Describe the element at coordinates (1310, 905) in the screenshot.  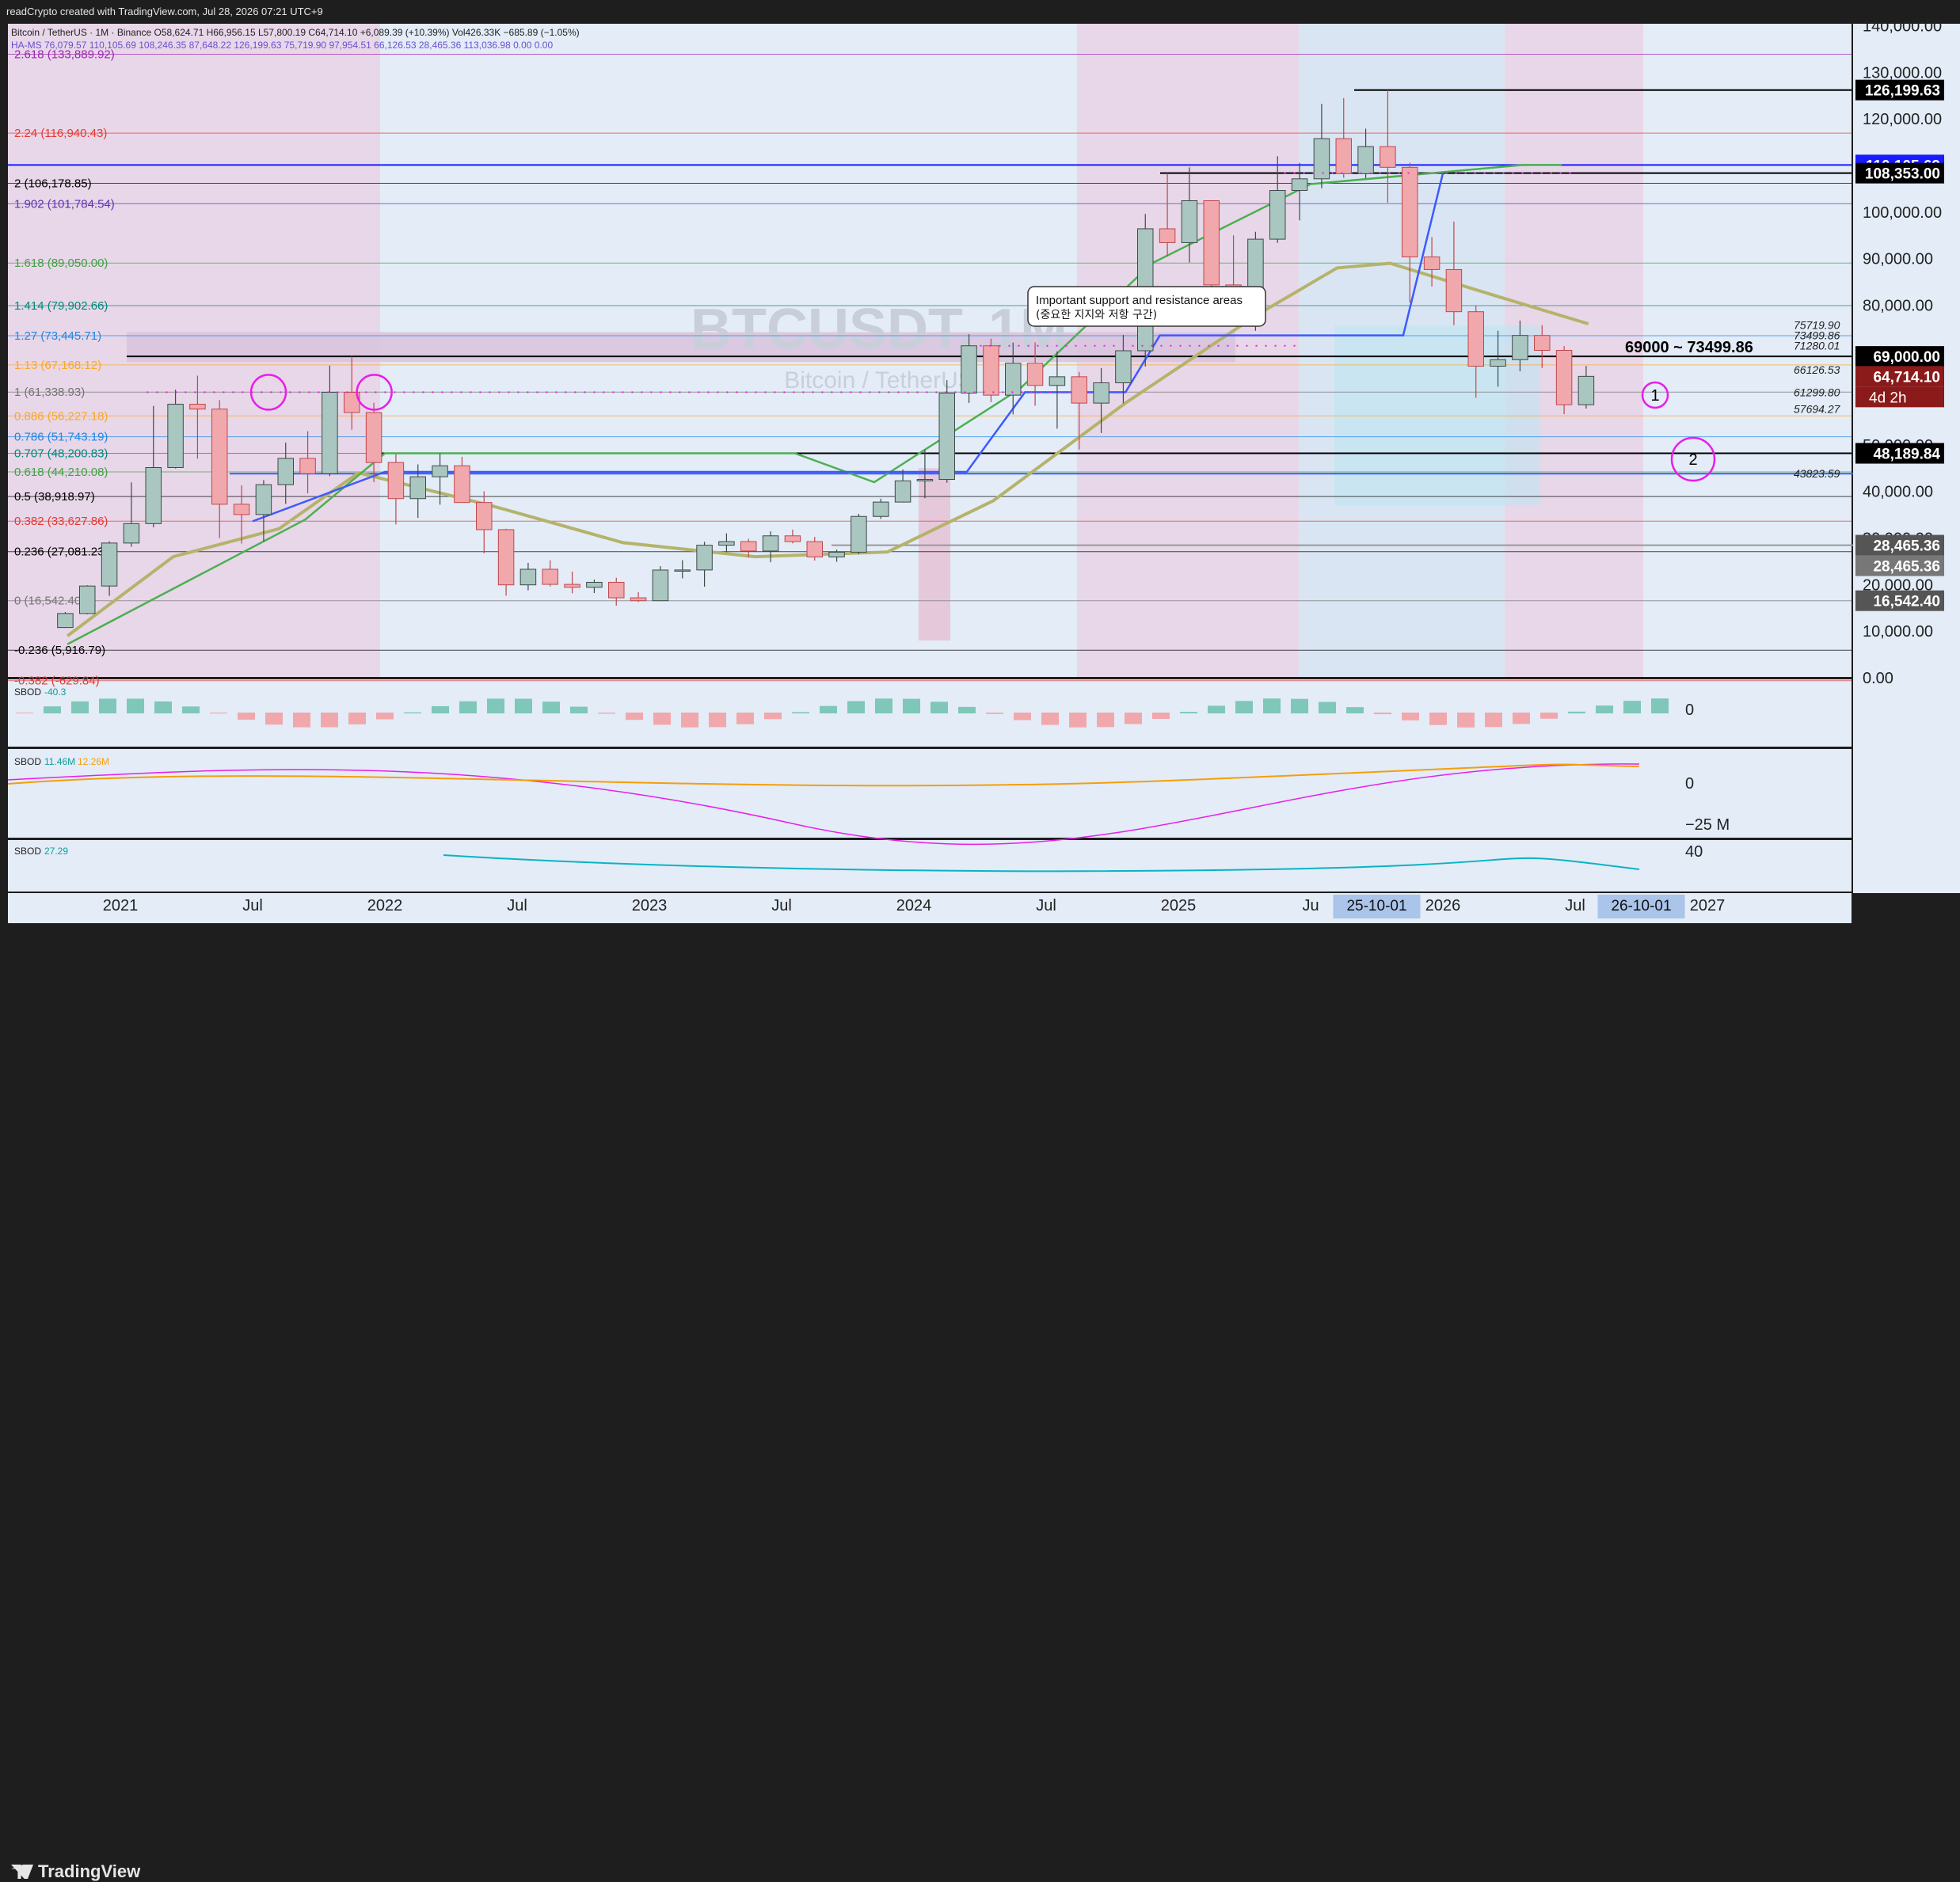
I see `time-tick: Ju` at that location.